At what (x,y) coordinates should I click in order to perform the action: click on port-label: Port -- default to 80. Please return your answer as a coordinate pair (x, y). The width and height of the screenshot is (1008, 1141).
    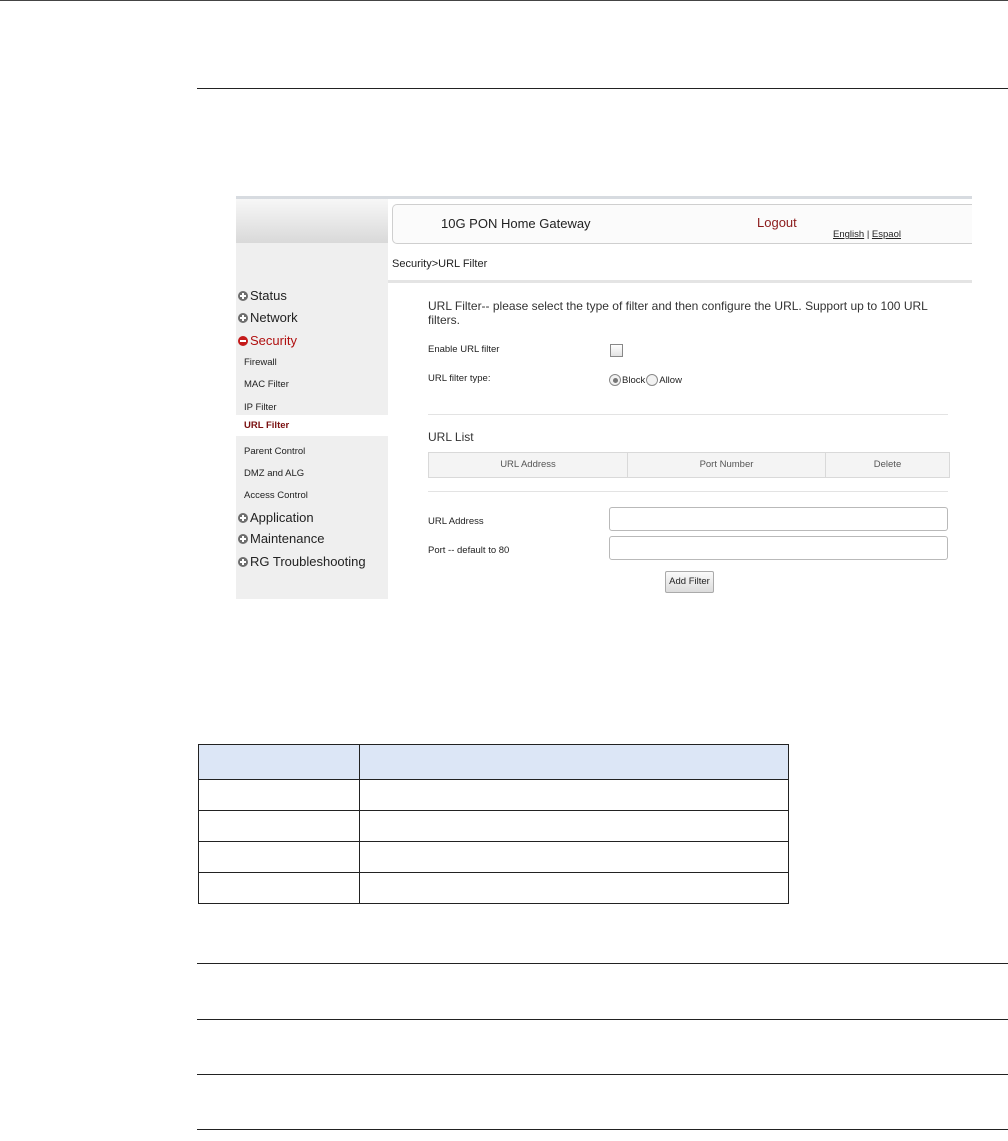
    Looking at the image, I should click on (469, 550).